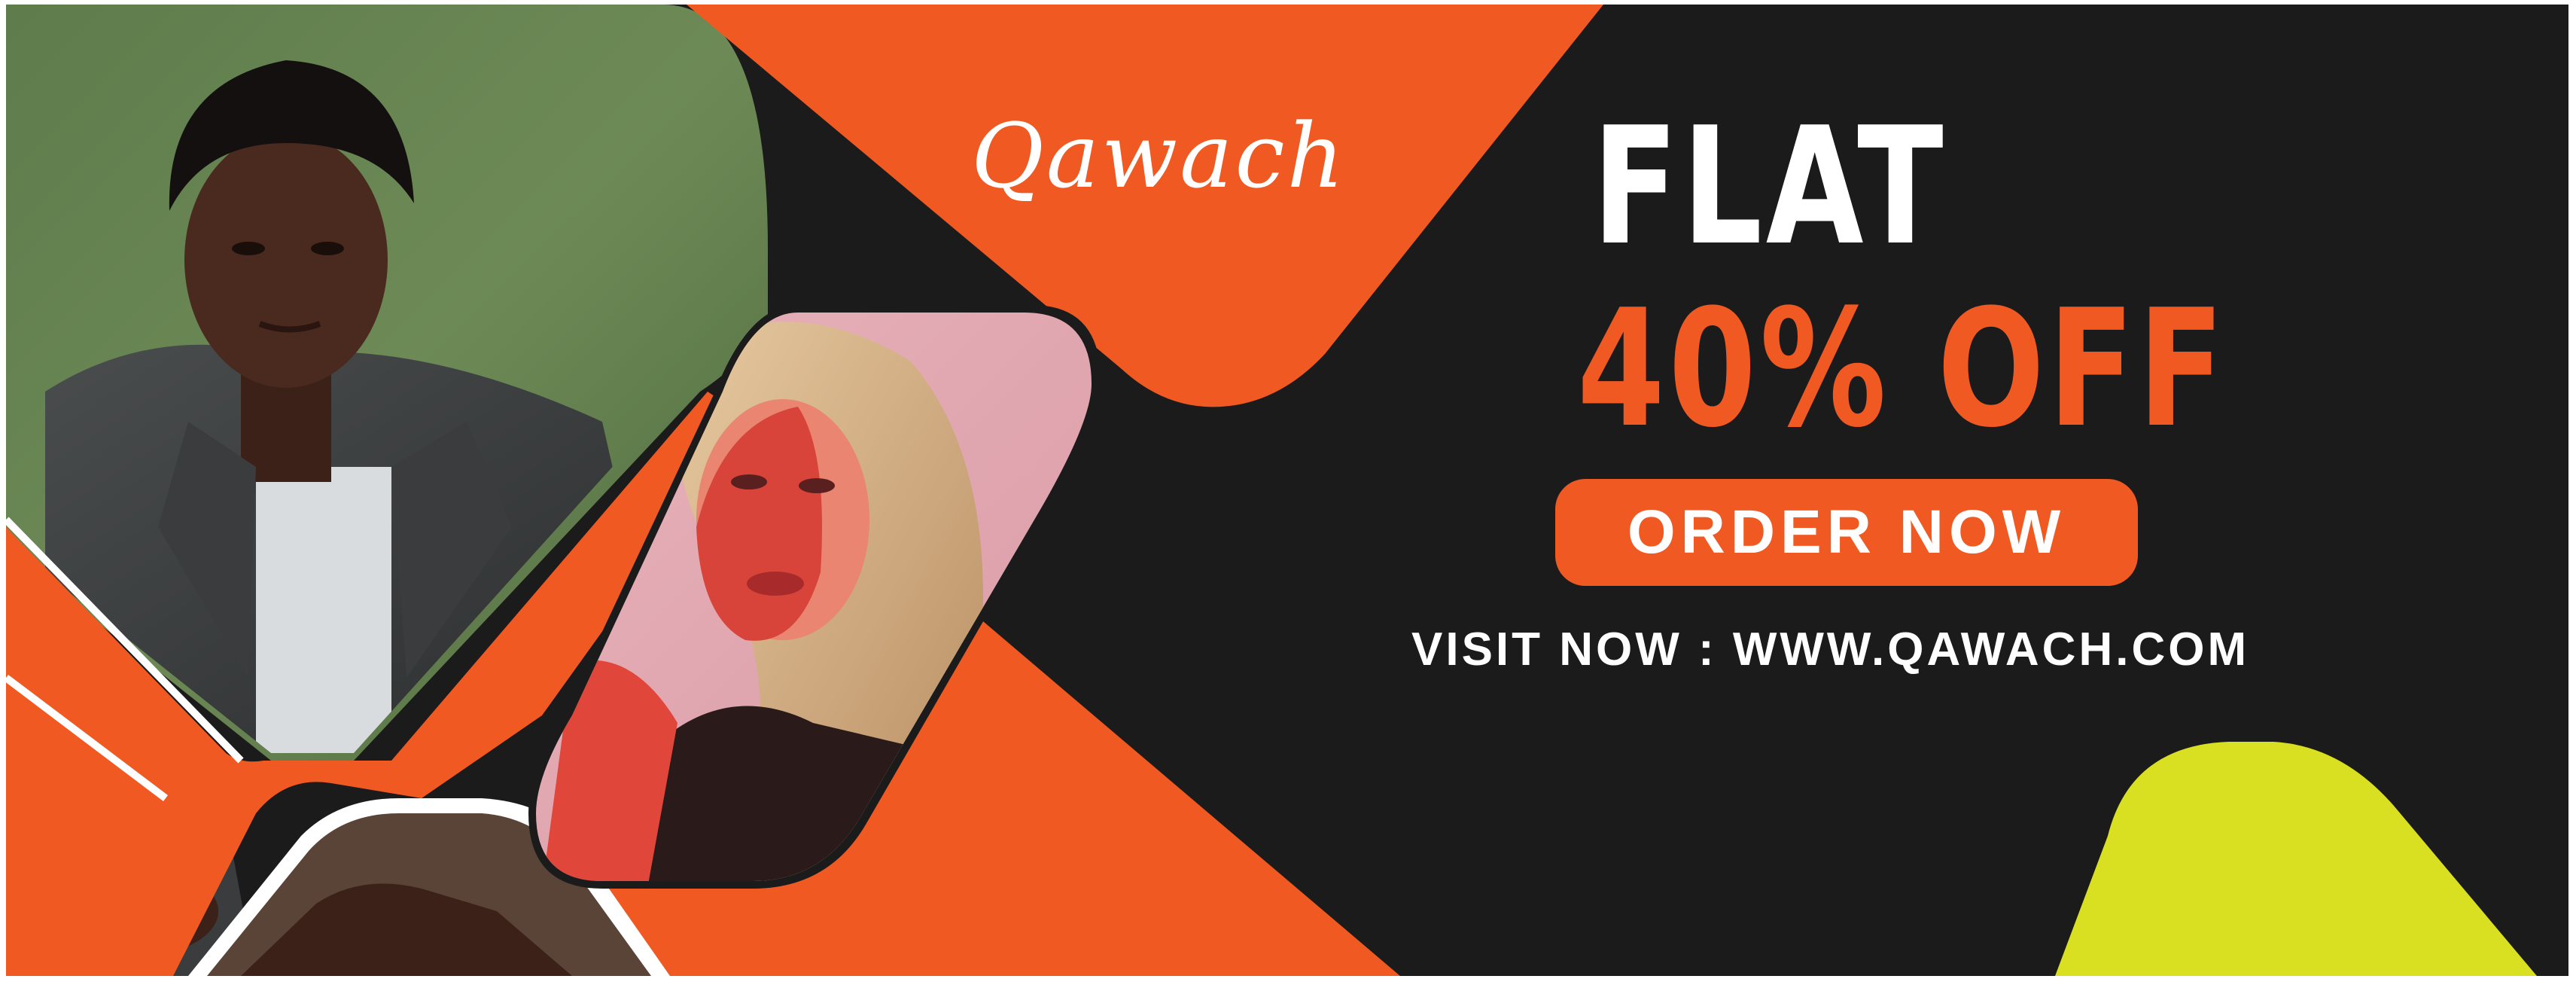  I want to click on brand-logo-text: Qawach, so click(1159, 156).